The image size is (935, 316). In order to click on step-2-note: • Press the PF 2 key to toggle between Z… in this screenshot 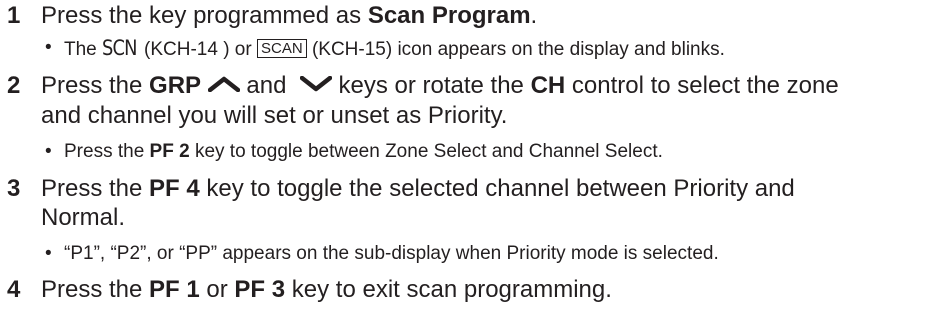, I will do `click(354, 152)`.